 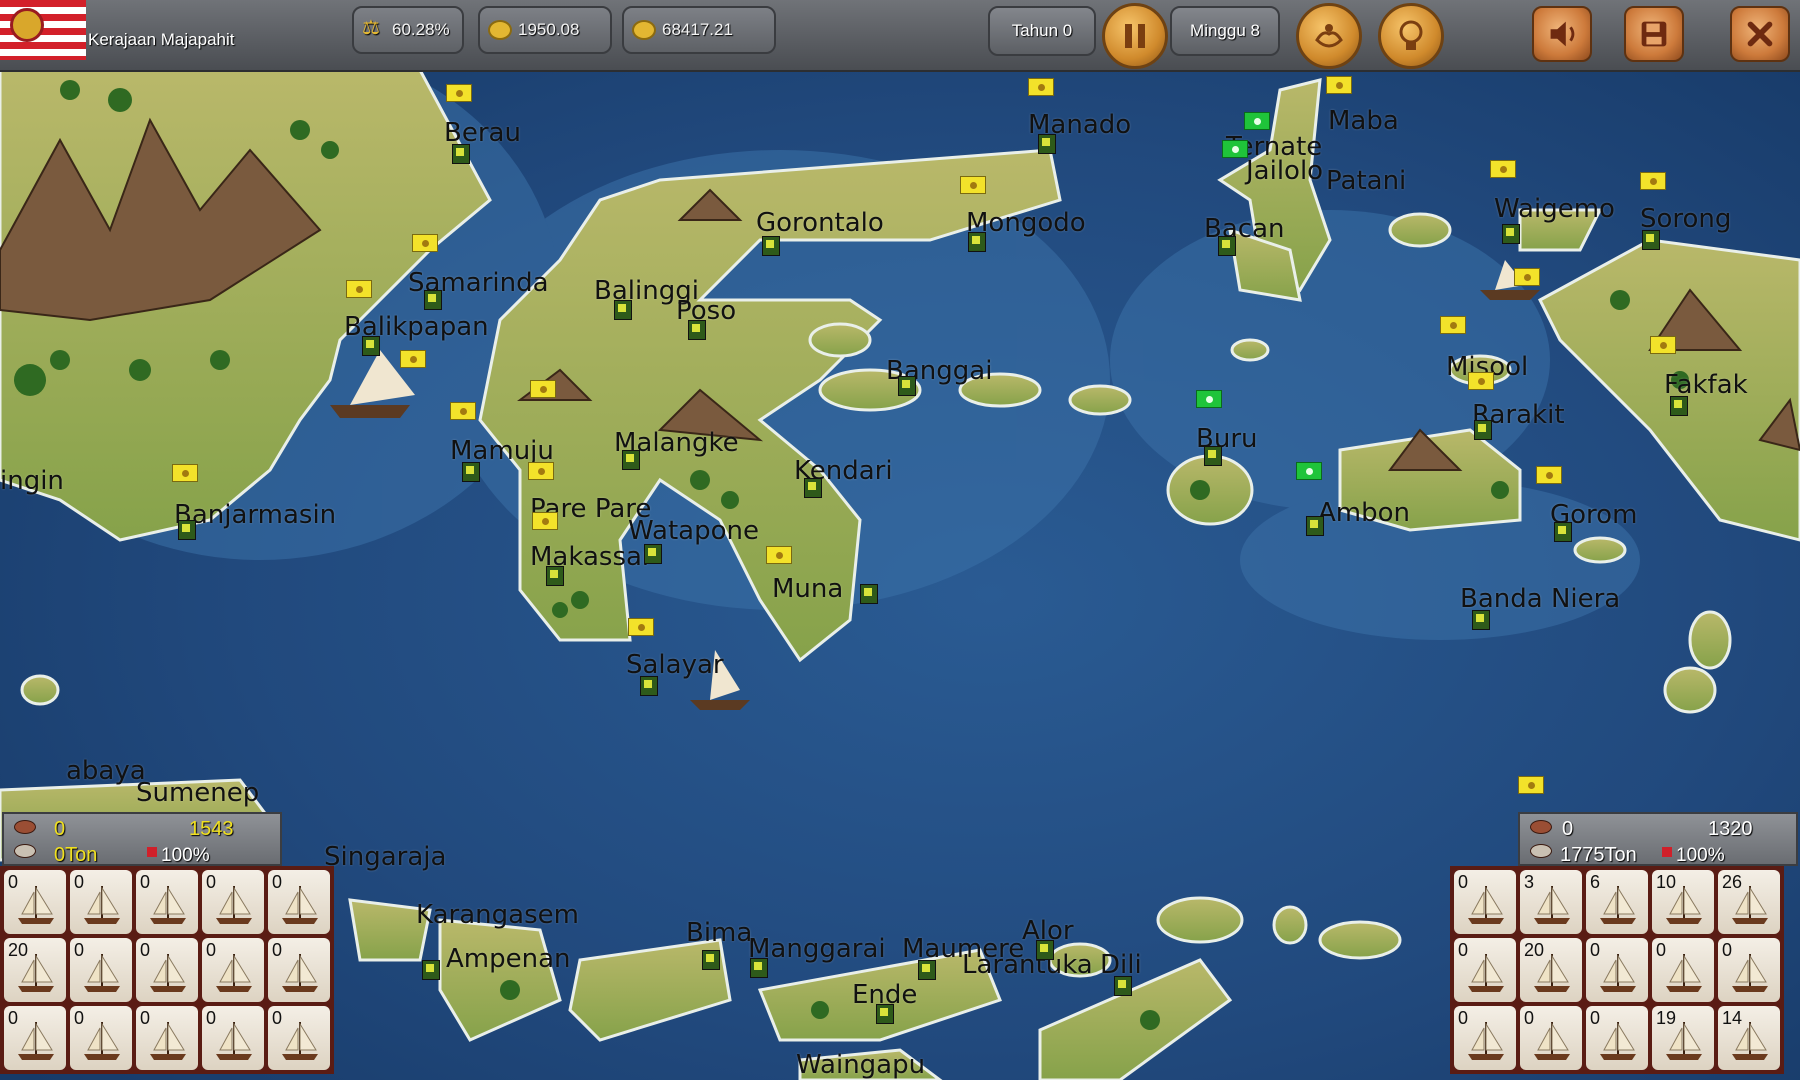 I want to click on ship-slot: 26, so click(x=1749, y=902).